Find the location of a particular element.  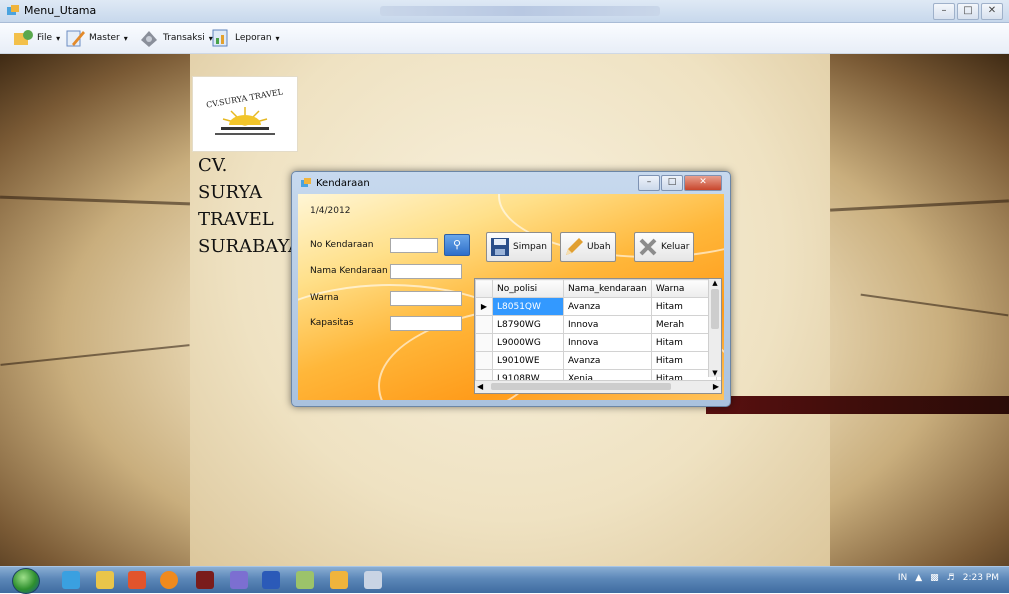

taskbar-title-blur is located at coordinates (520, 11).